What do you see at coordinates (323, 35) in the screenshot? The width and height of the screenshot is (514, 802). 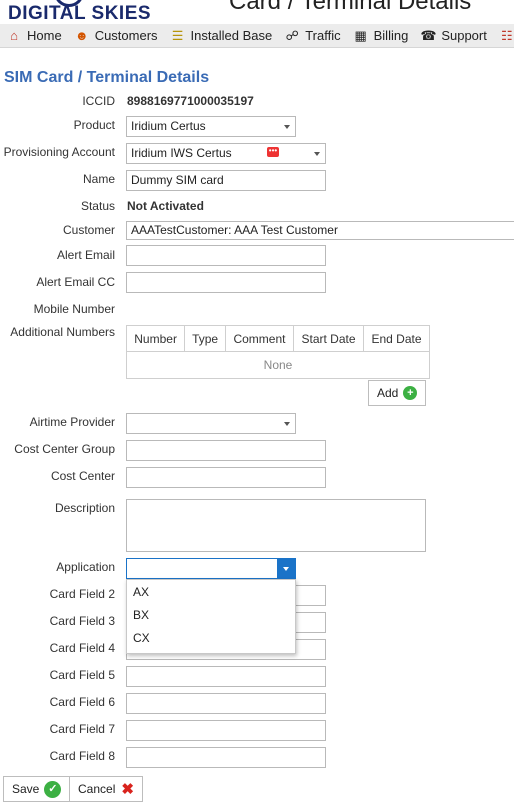 I see `nav-traffic-label: Traffic` at bounding box center [323, 35].